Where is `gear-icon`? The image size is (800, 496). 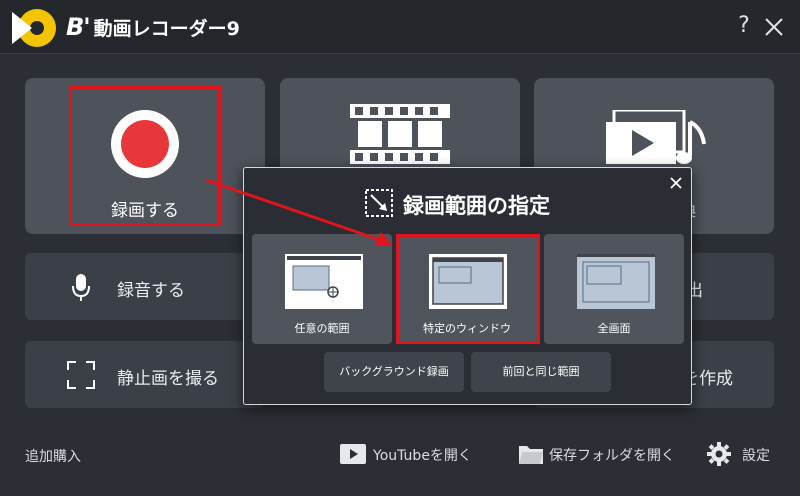
gear-icon is located at coordinates (719, 454).